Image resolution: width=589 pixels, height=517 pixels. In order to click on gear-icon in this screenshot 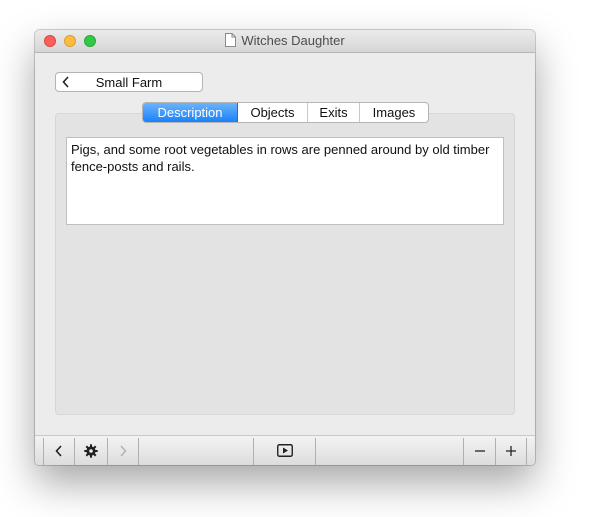, I will do `click(91, 452)`.